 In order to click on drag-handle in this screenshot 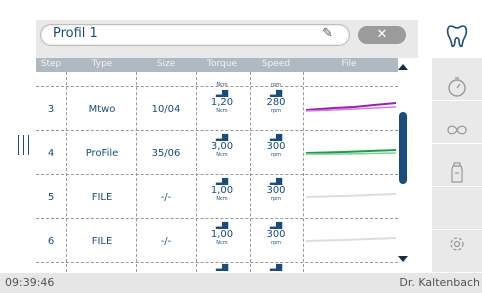, I will do `click(23, 145)`.